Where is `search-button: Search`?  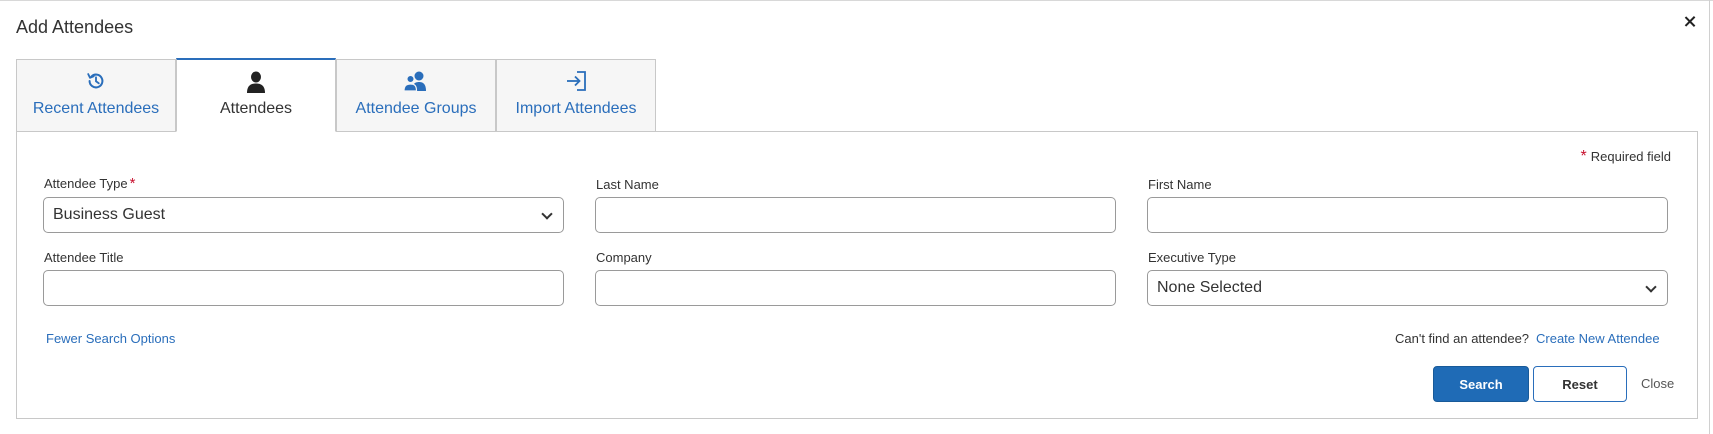
search-button: Search is located at coordinates (1481, 384).